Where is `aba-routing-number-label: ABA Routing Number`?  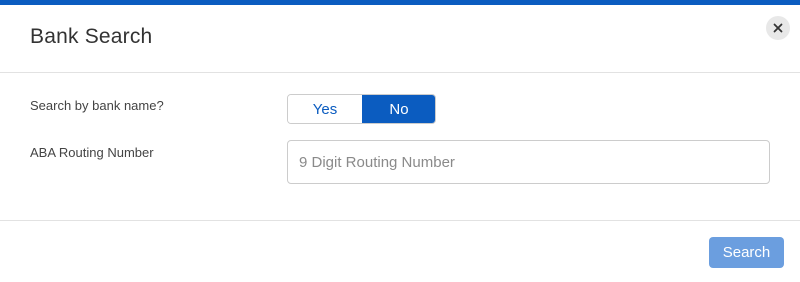
aba-routing-number-label: ABA Routing Number is located at coordinates (92, 152).